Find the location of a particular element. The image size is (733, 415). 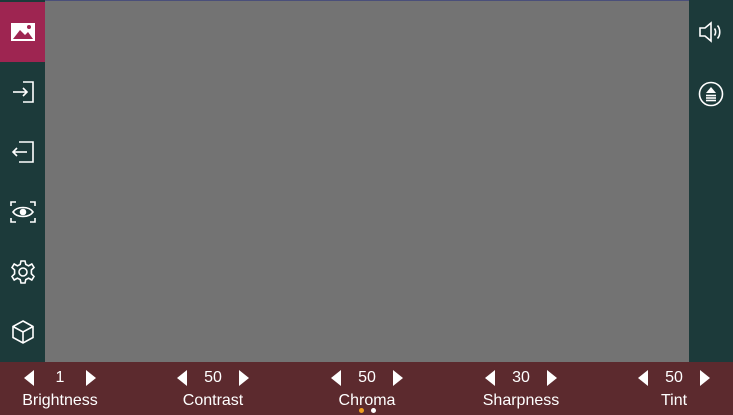

chroma-increase-button is located at coordinates (398, 378).